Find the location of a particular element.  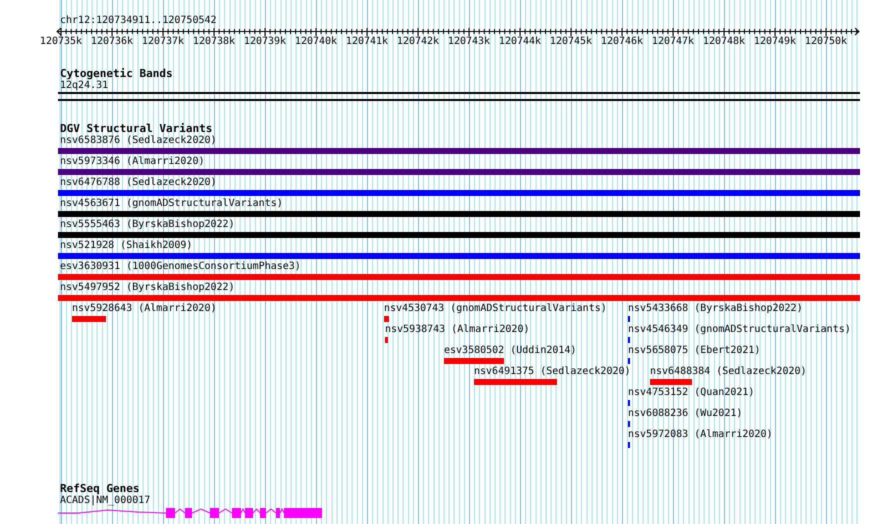

feature-label: nsv5973346 (Almarri2020) is located at coordinates (132, 162).